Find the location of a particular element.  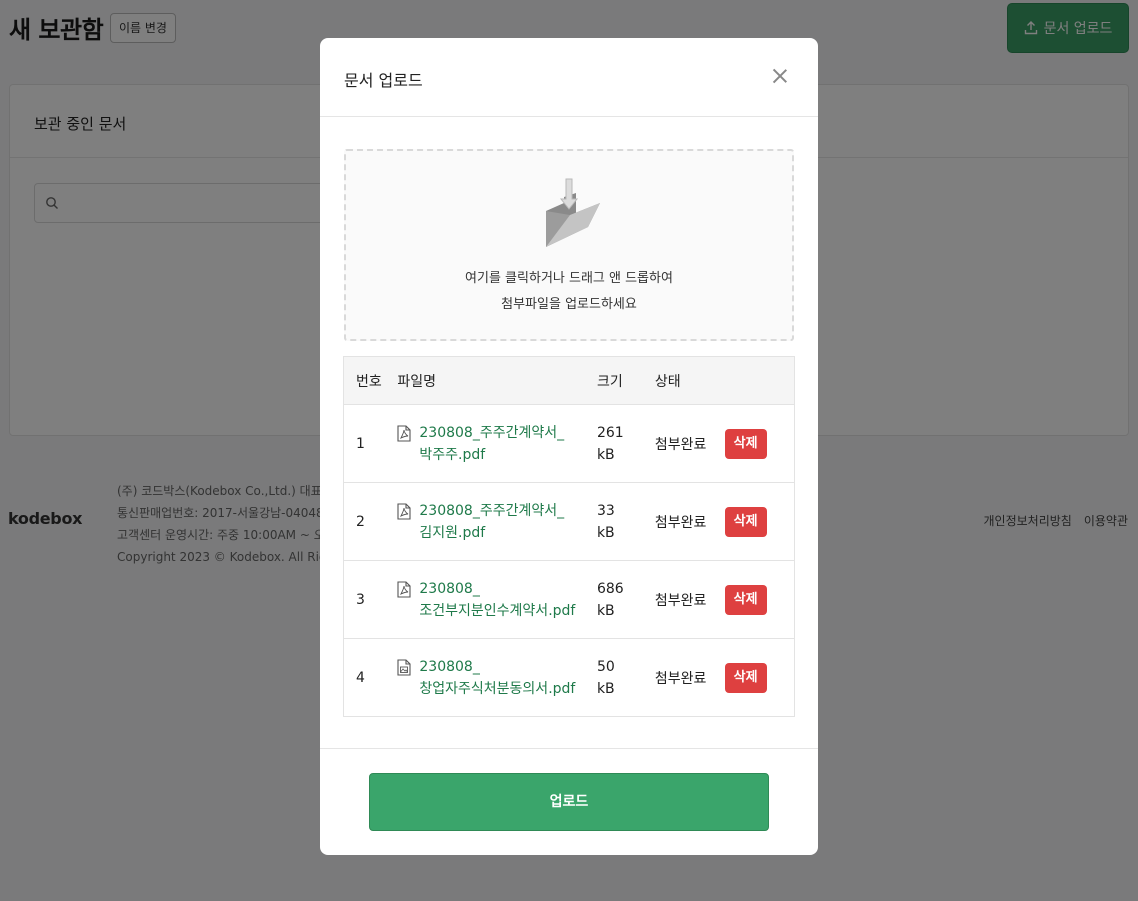

dropzone-instruction: 첨부파일을 업로드하세요 is located at coordinates (569, 304).